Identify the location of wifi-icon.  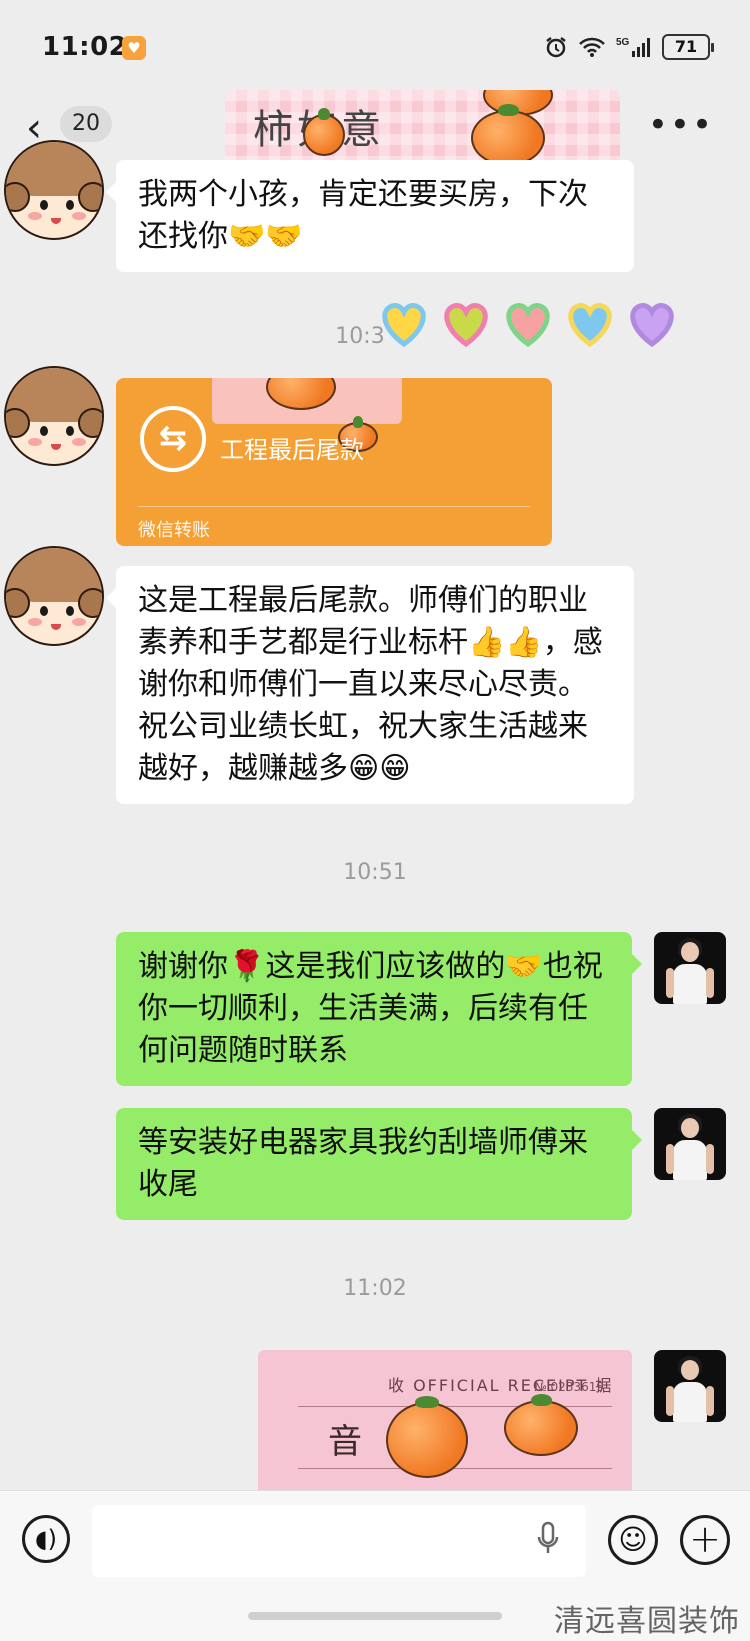
(592, 47).